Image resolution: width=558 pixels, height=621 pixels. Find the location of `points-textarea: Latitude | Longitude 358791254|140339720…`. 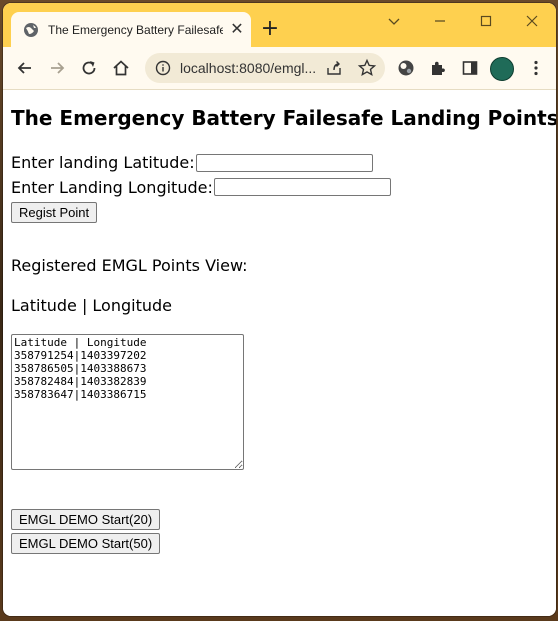

points-textarea: Latitude | Longitude 358791254|140339720… is located at coordinates (127, 402).